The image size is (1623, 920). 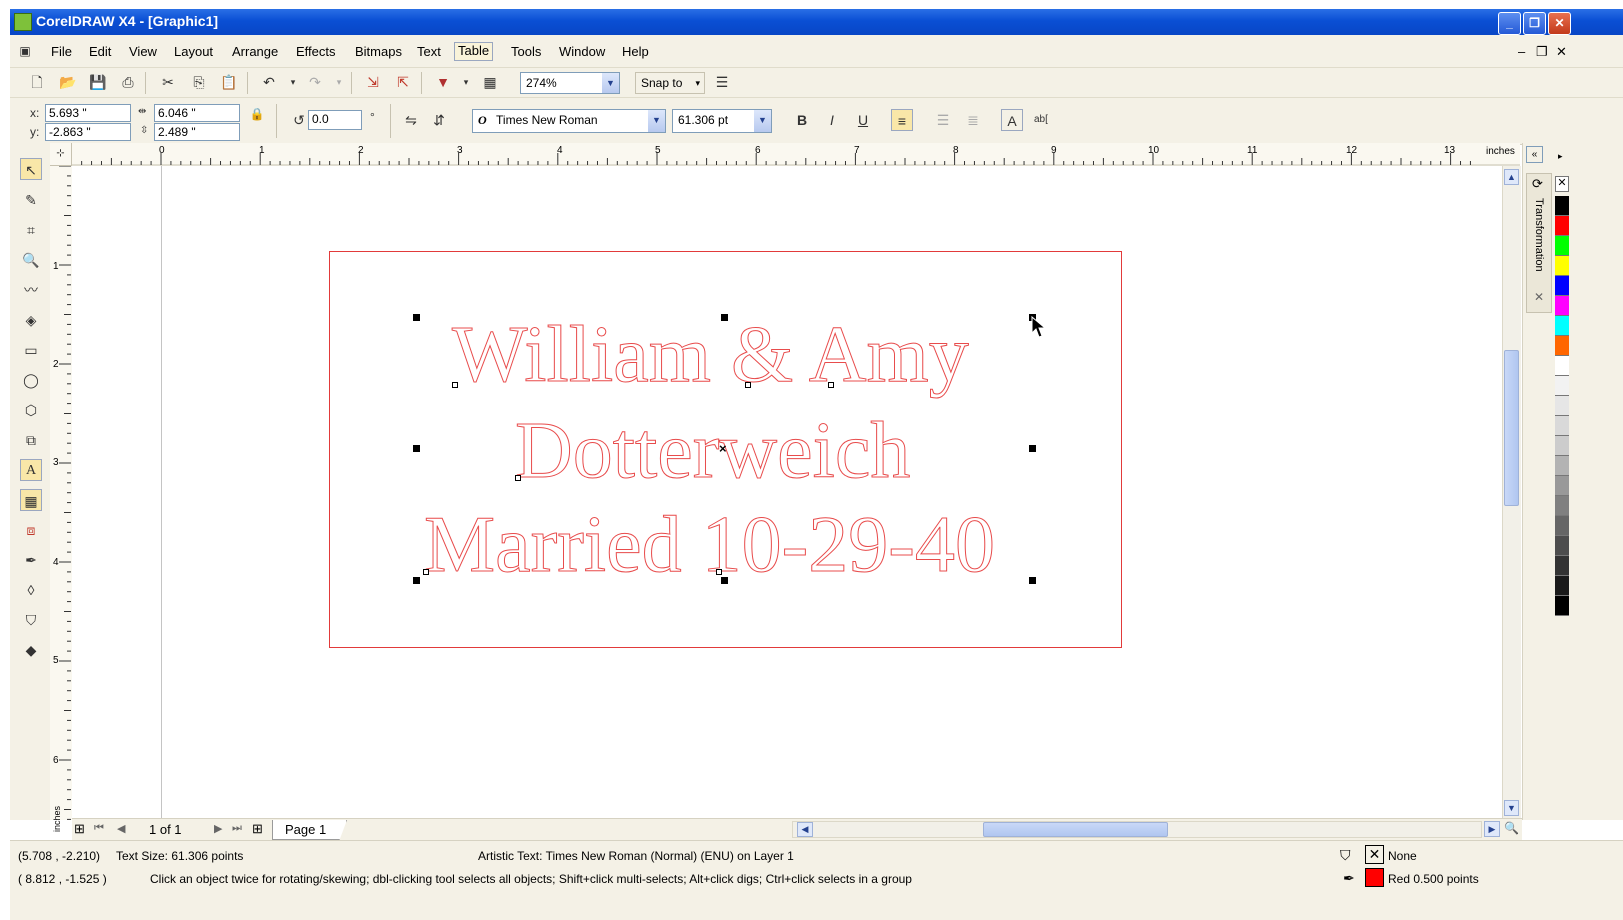 I want to click on crop-tool-icon: ⌗, so click(x=31, y=230).